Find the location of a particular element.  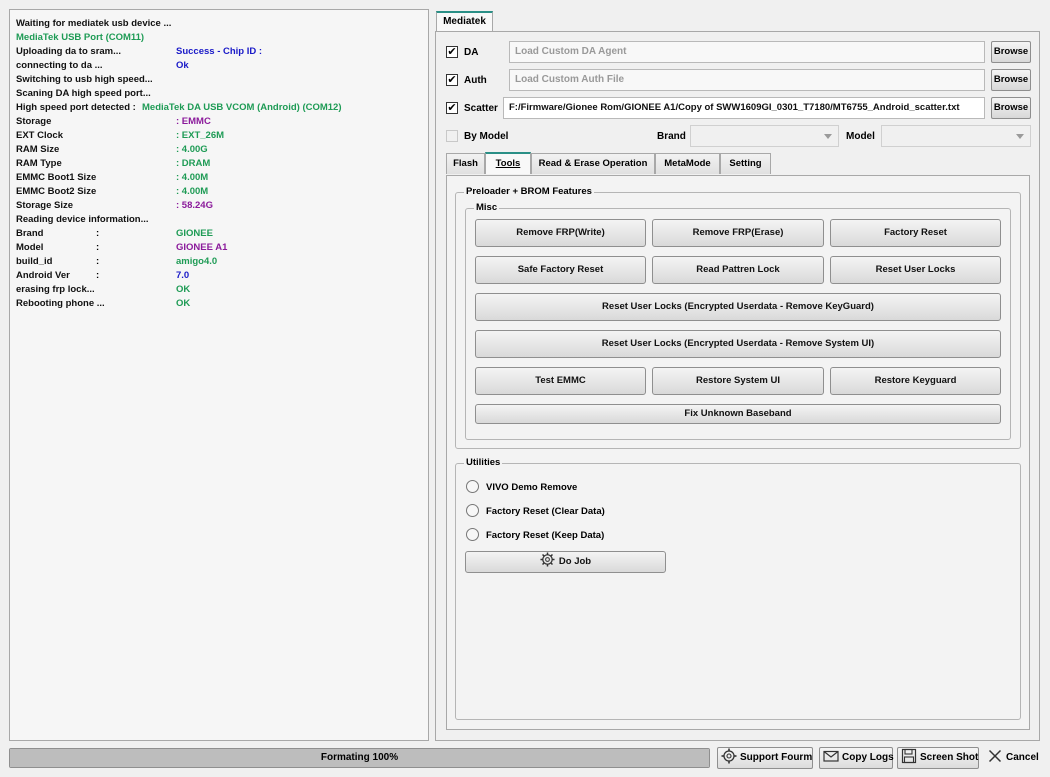

tab-metamode: MetaMode is located at coordinates (687, 163).